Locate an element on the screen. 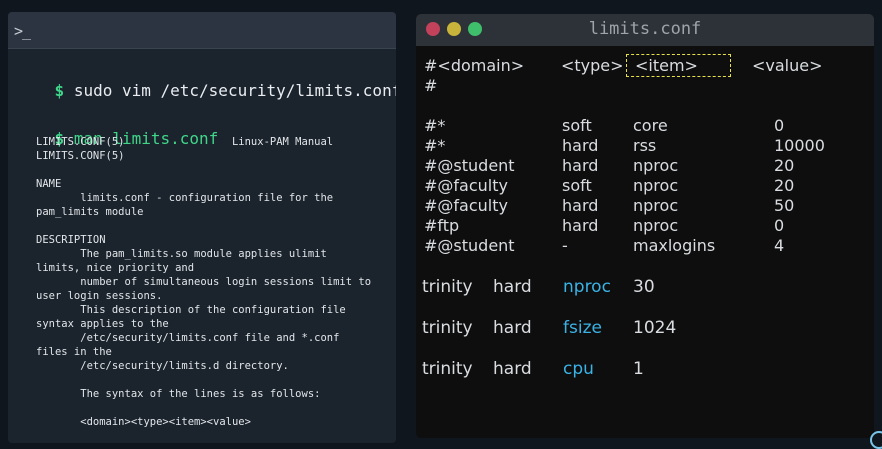 The width and height of the screenshot is (882, 449). comment-row-value: 50 is located at coordinates (784, 205).